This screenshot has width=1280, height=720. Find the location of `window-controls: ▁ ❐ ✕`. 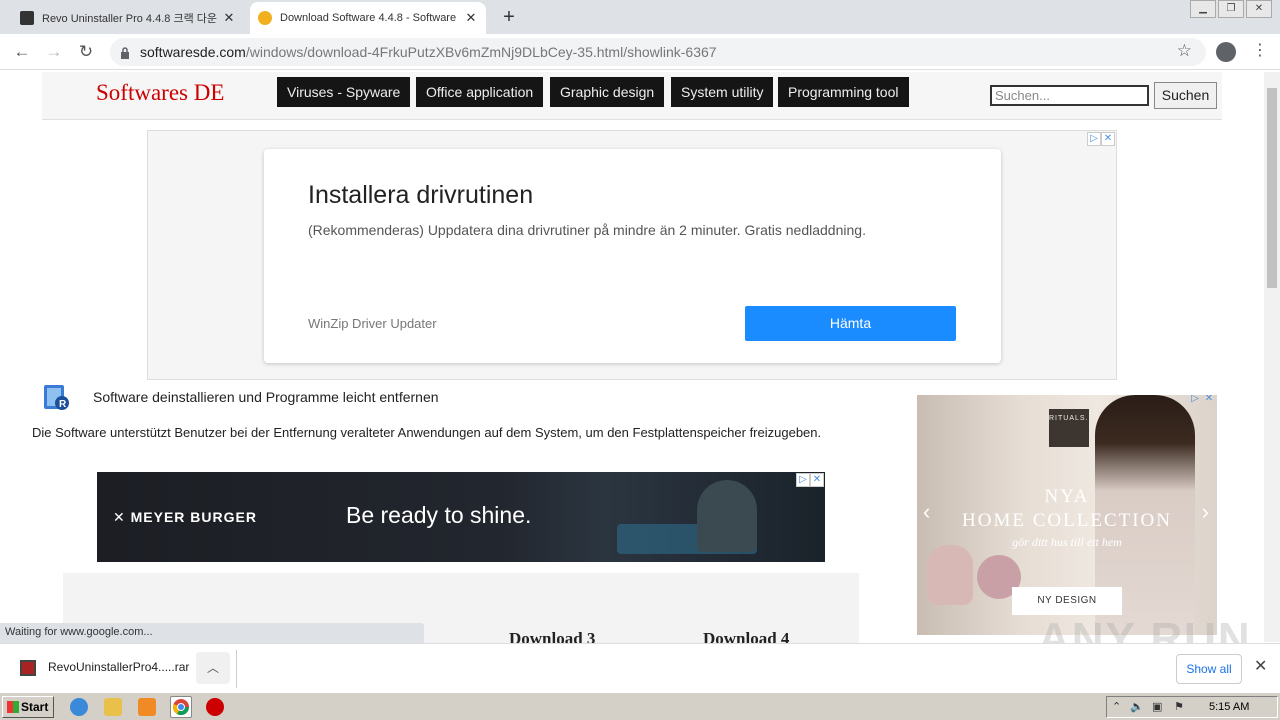

window-controls: ▁ ❐ ✕ is located at coordinates (1230, 9).